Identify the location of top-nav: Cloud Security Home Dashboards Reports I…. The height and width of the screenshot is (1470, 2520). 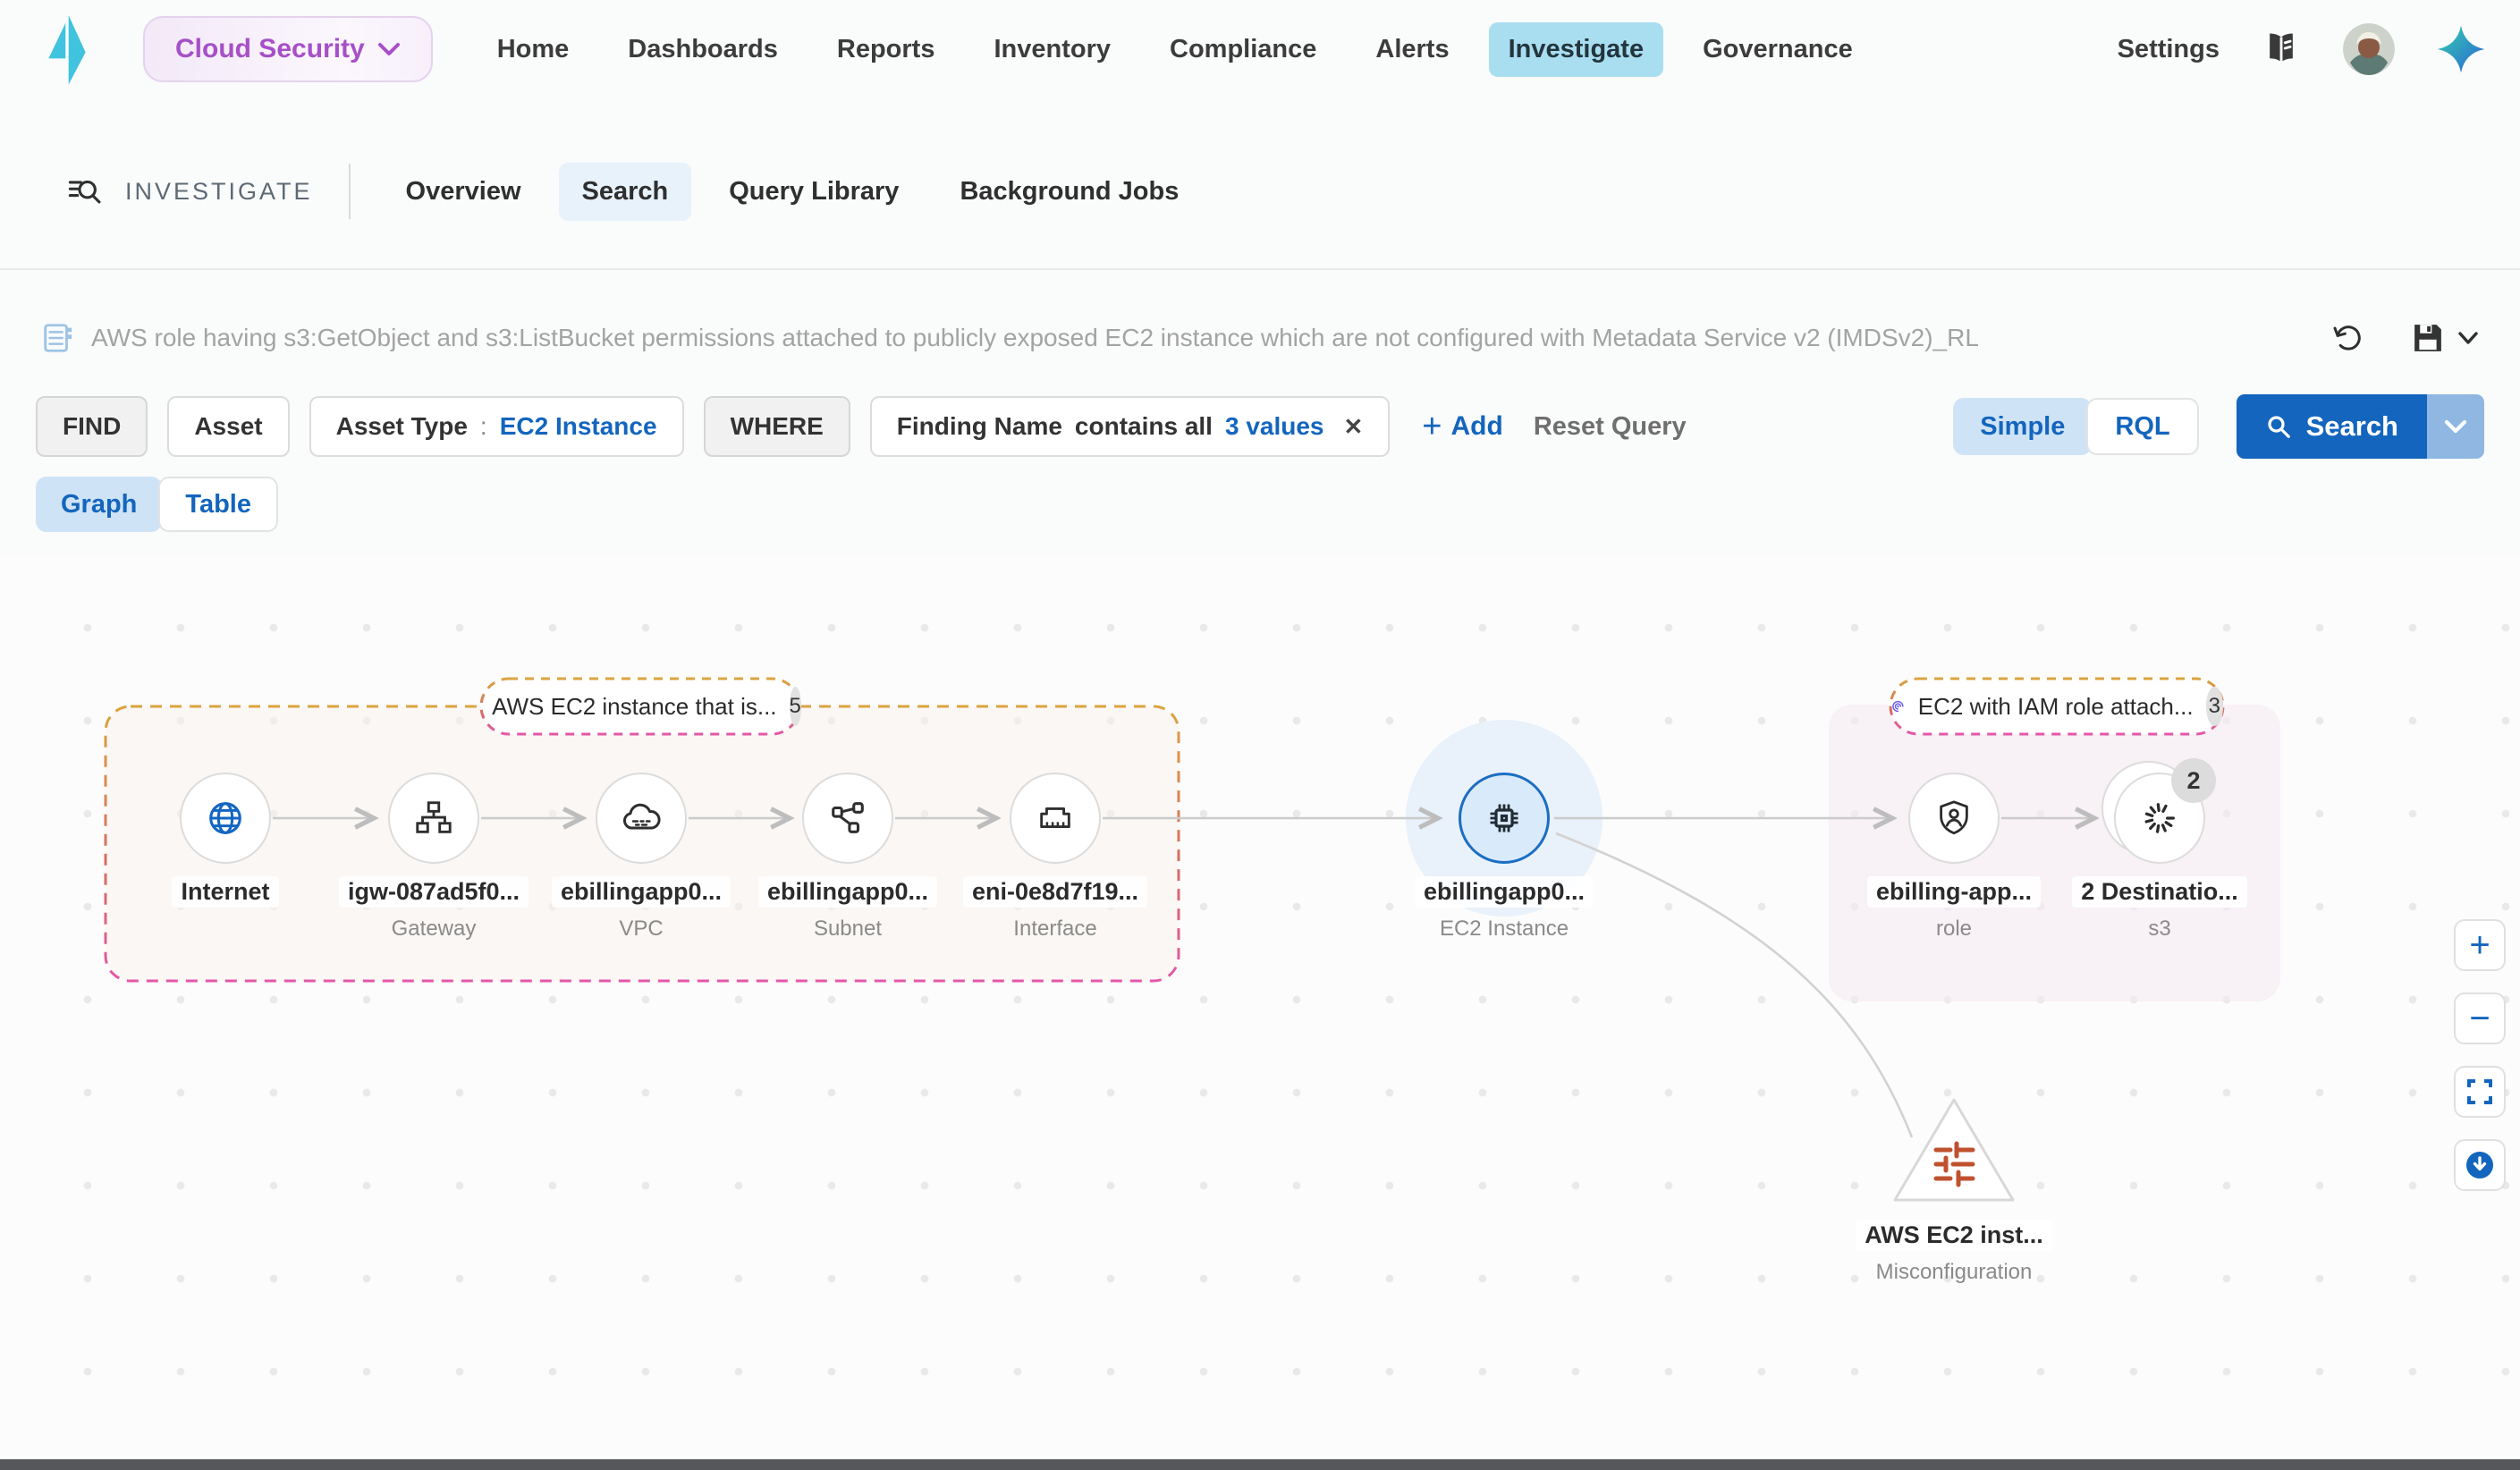
(1260, 49).